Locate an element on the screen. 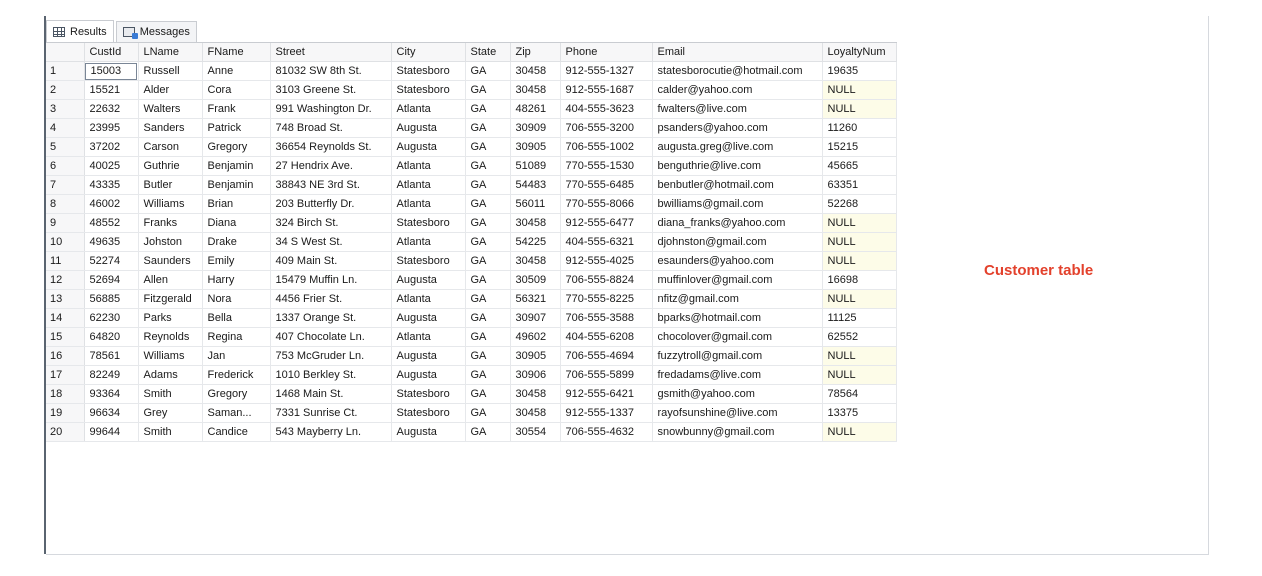 This screenshot has height=576, width=1262. table-cell: 54483 is located at coordinates (535, 185).